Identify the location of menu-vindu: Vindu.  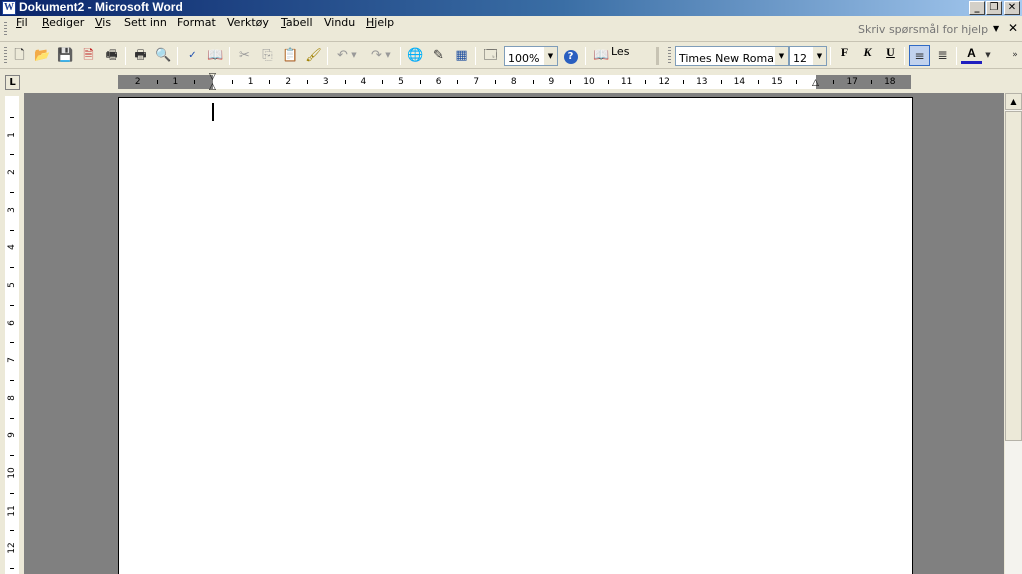
(339, 22).